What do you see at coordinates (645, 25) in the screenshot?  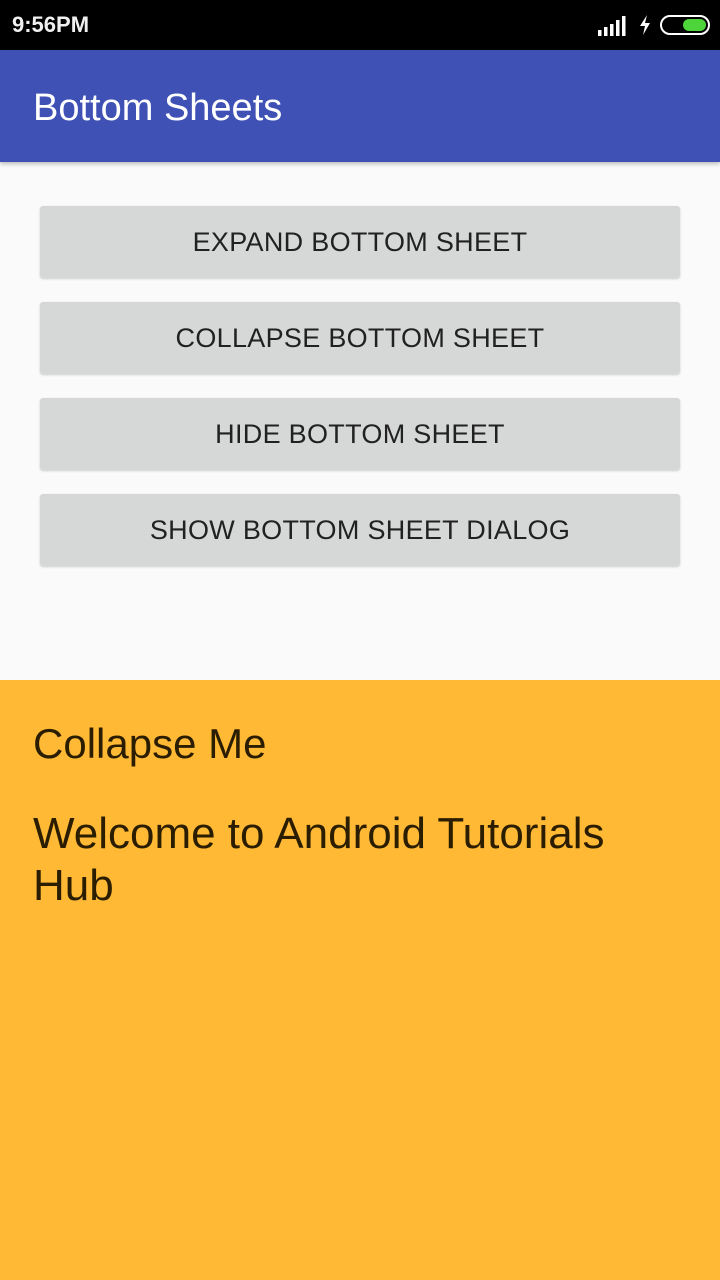 I see `charging-icon` at bounding box center [645, 25].